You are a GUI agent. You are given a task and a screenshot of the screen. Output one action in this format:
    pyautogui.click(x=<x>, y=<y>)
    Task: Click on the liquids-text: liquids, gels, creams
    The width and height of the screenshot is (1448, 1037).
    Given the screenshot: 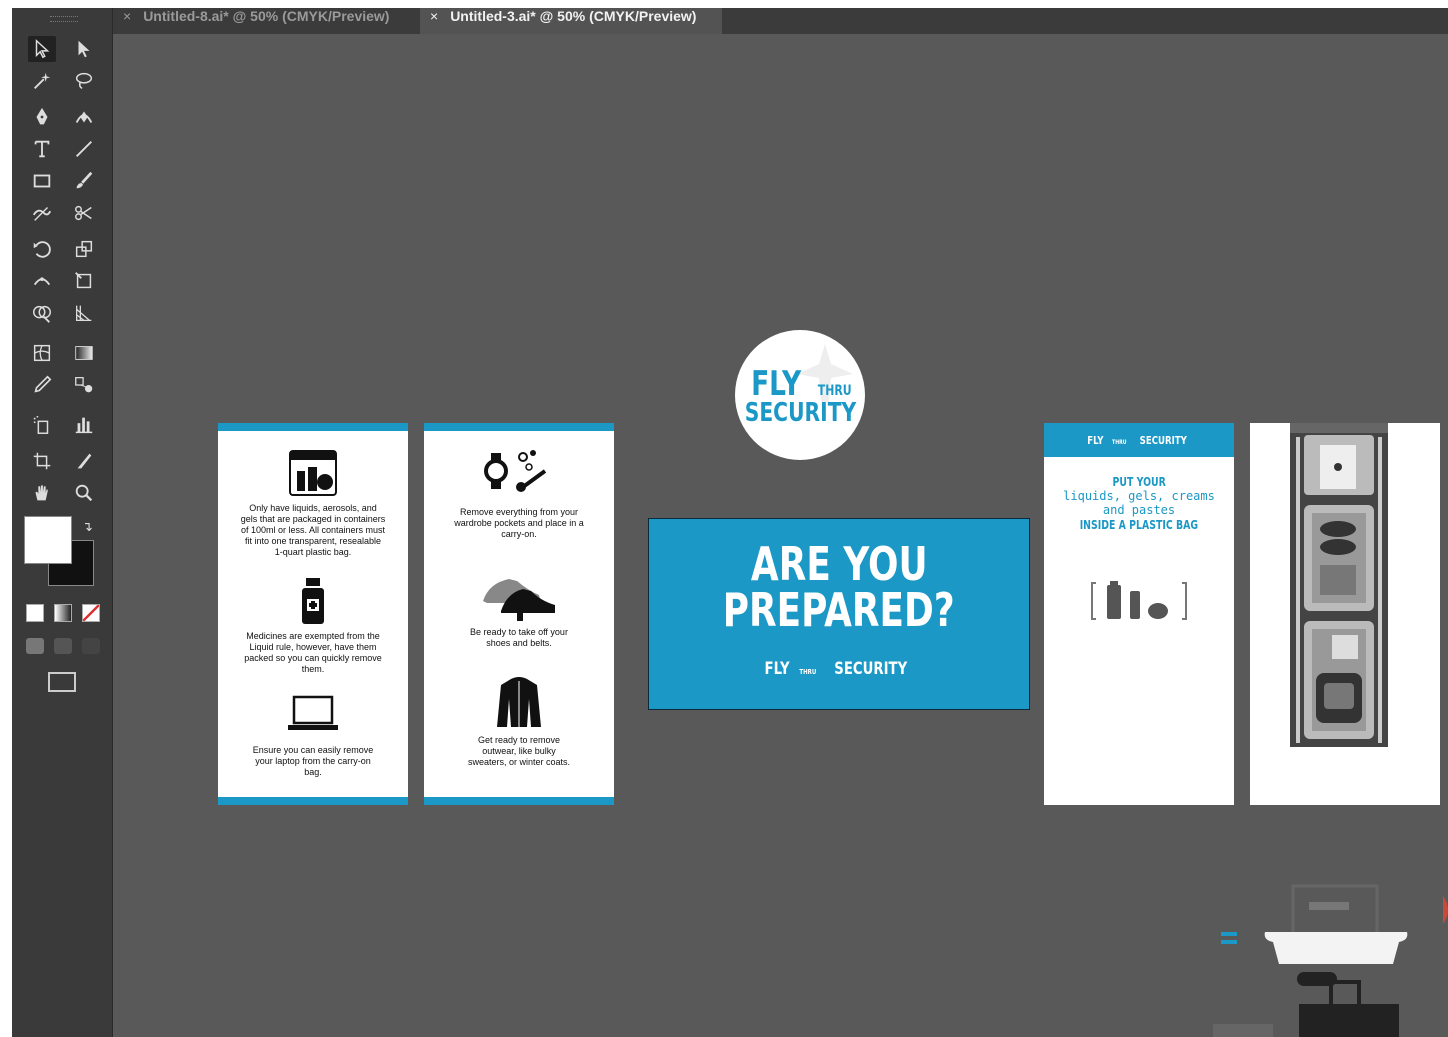 What is the action you would take?
    pyautogui.click(x=1139, y=496)
    